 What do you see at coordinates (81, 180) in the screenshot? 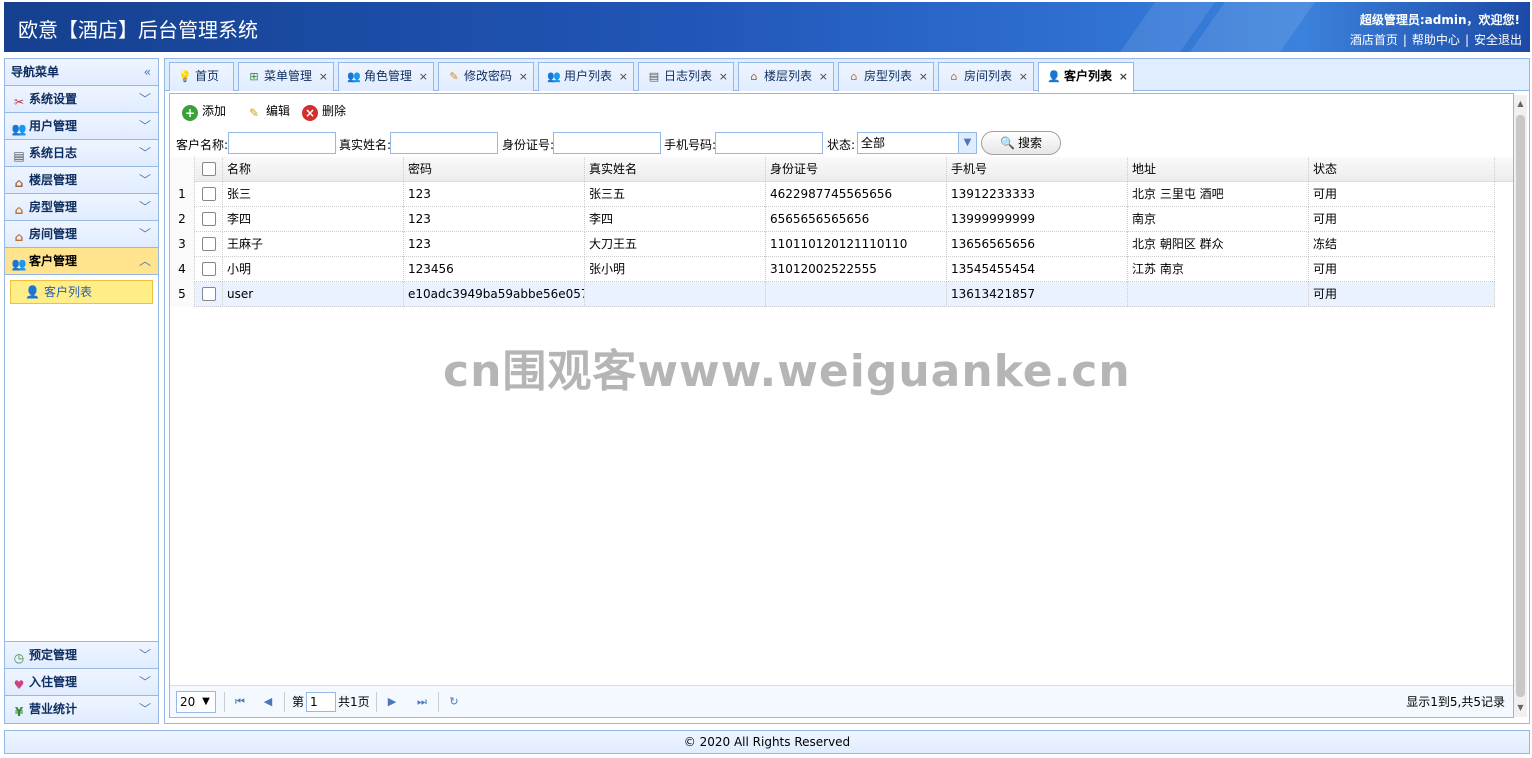
I see `sidebar-item-floors: ⌂ 楼层管理 ﹀` at bounding box center [81, 180].